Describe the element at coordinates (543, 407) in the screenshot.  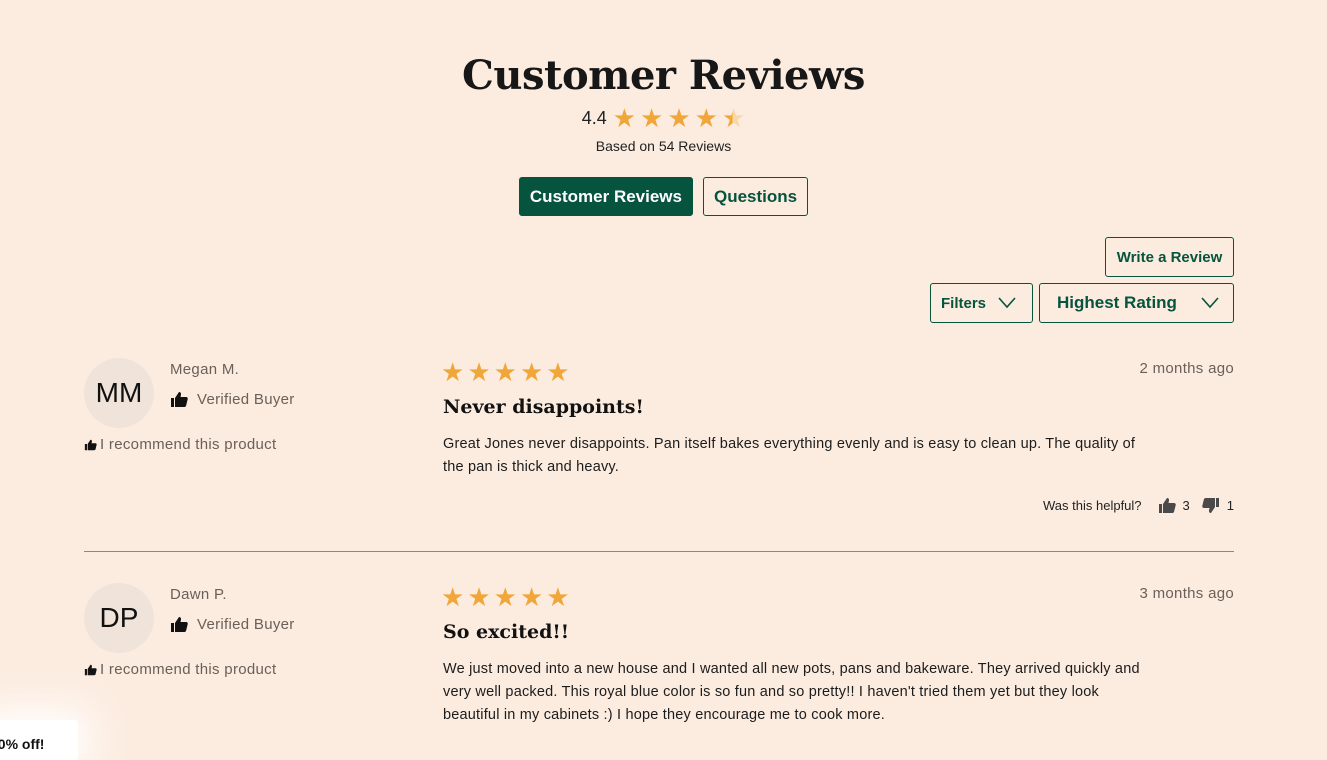
I see `review-title: Never disappoints!` at that location.